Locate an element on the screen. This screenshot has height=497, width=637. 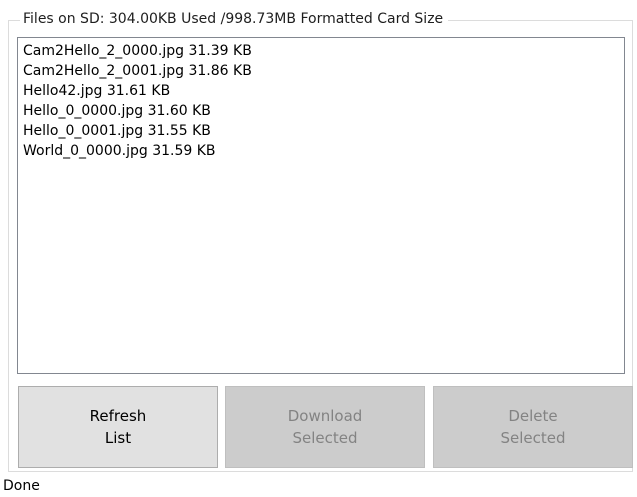
refresh-list-button-label-line1: Refresh is located at coordinates (118, 416).